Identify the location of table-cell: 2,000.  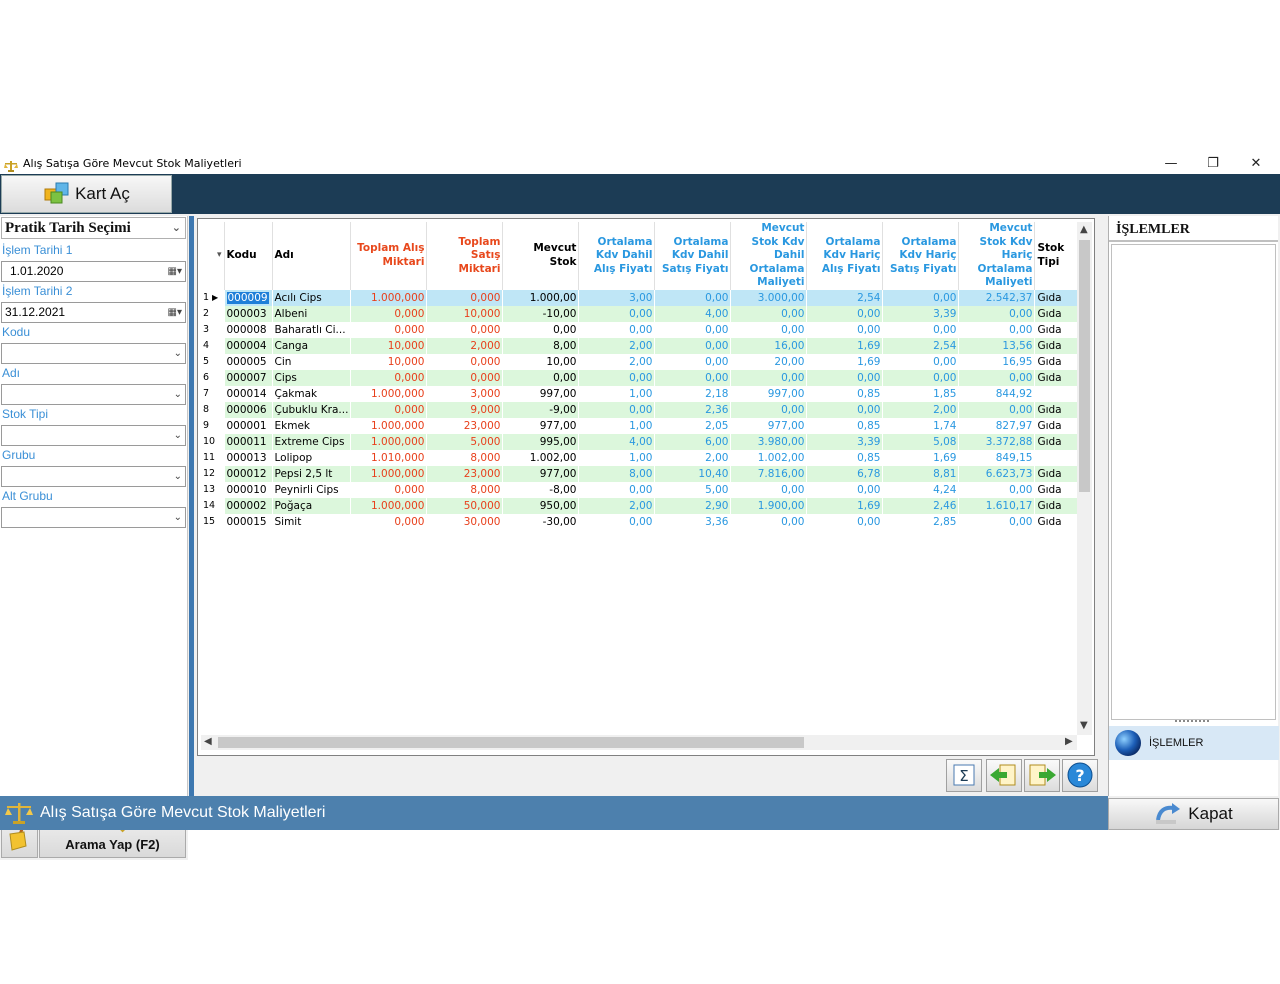
(465, 345).